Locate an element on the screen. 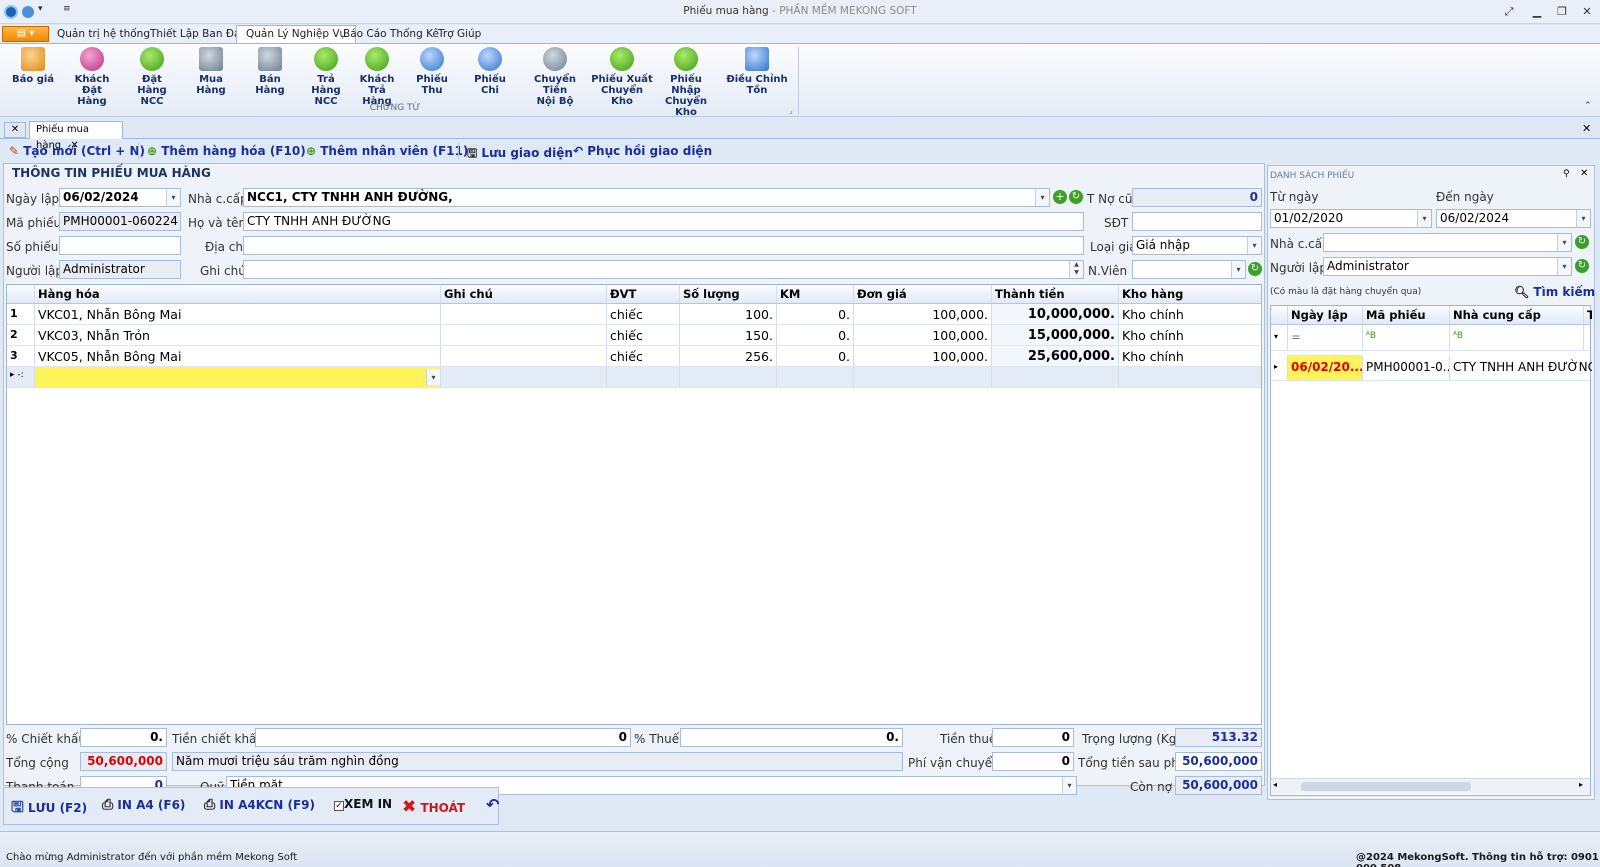 This screenshot has width=1600, height=867. nvien-select: ▾ is located at coordinates (1189, 269).